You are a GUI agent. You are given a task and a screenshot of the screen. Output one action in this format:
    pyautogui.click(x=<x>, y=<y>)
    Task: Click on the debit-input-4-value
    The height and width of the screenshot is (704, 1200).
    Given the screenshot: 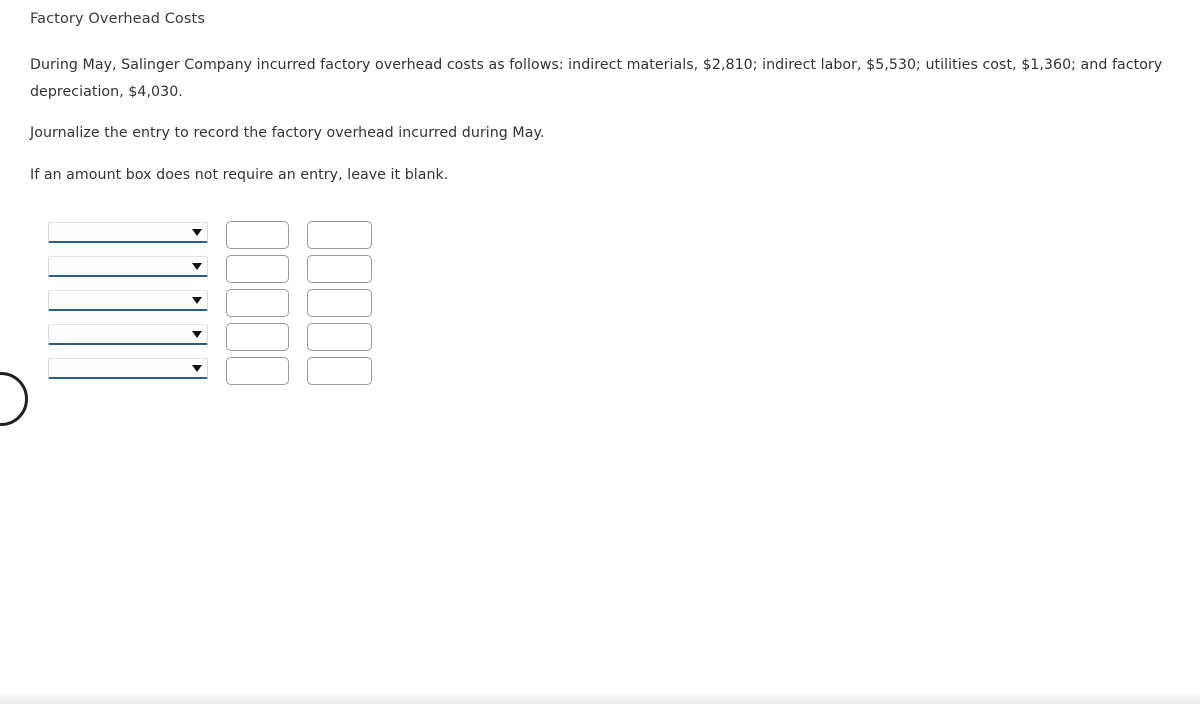 What is the action you would take?
    pyautogui.click(x=257, y=326)
    